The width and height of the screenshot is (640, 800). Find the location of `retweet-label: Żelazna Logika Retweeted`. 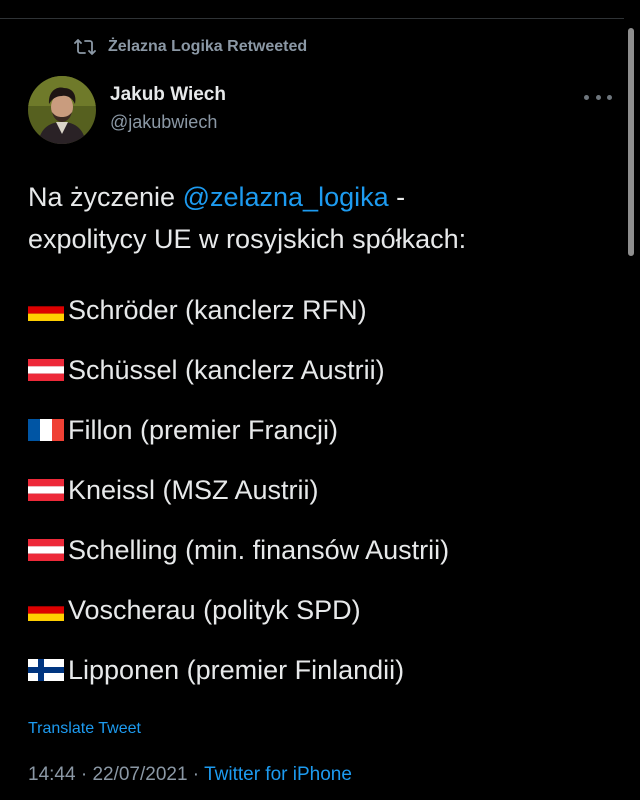

retweet-label: Żelazna Logika Retweeted is located at coordinates (208, 46).